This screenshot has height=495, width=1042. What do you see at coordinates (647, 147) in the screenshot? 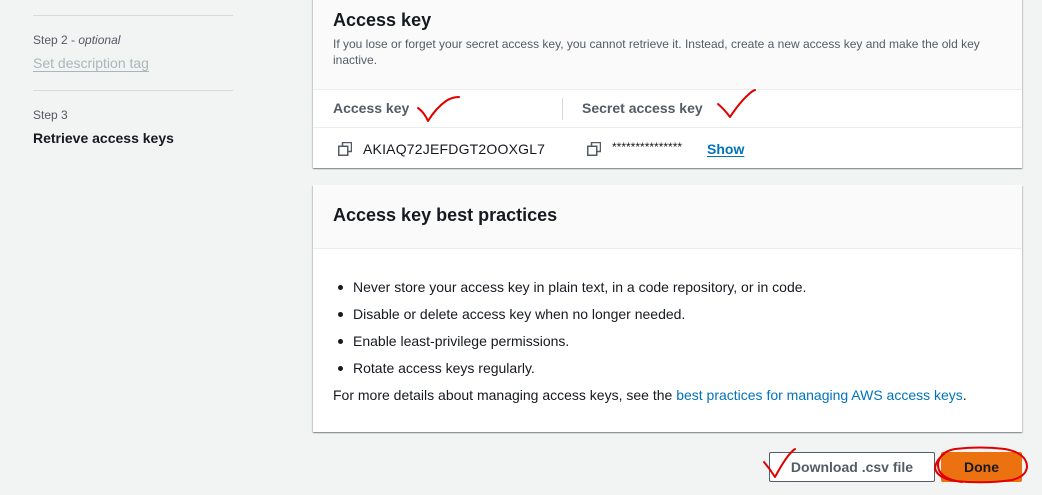
I see `secret-key-masked: ***************` at bounding box center [647, 147].